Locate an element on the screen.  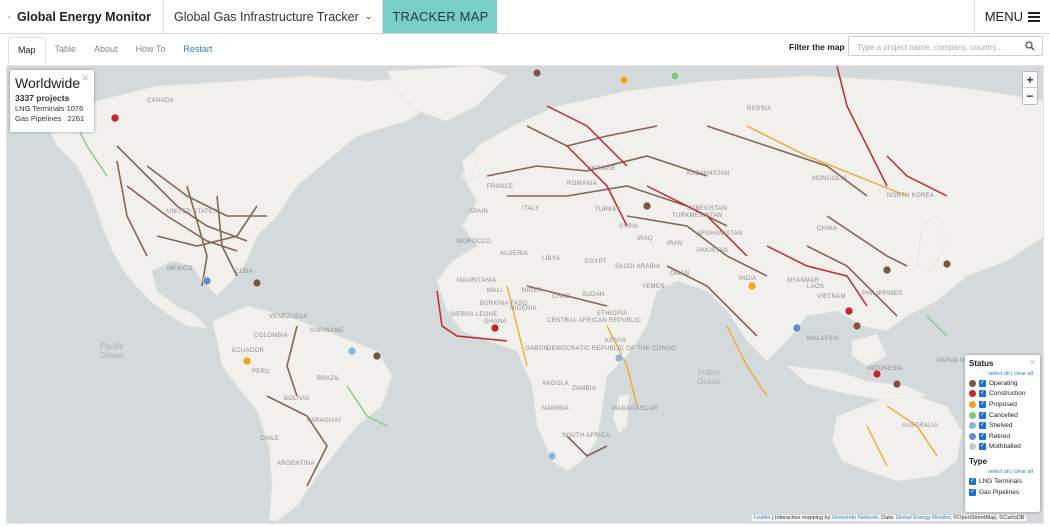
label-afghanistan: AFGHANISTAN is located at coordinates (720, 234).